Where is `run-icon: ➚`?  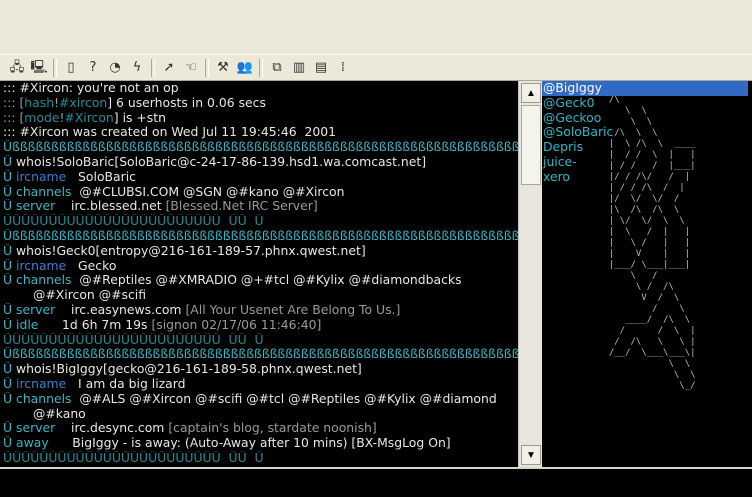 run-icon: ➚ is located at coordinates (169, 67).